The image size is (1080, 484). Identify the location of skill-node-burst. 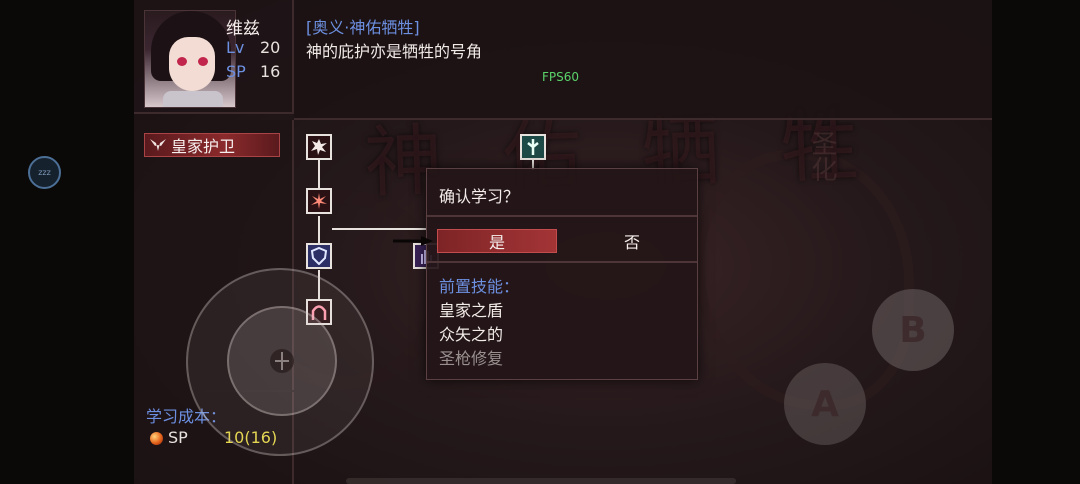
(319, 147).